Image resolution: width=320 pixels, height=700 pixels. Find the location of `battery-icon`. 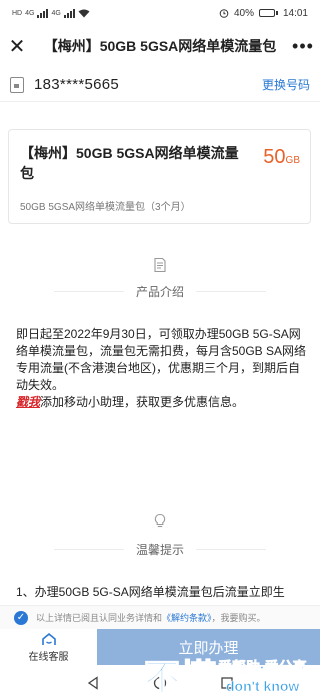

battery-icon is located at coordinates (268, 13).